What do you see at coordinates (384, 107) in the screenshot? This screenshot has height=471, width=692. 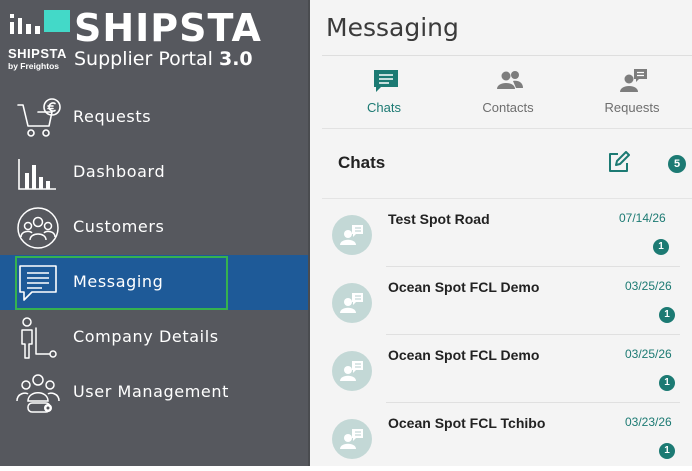 I see `tab-label: Chats` at bounding box center [384, 107].